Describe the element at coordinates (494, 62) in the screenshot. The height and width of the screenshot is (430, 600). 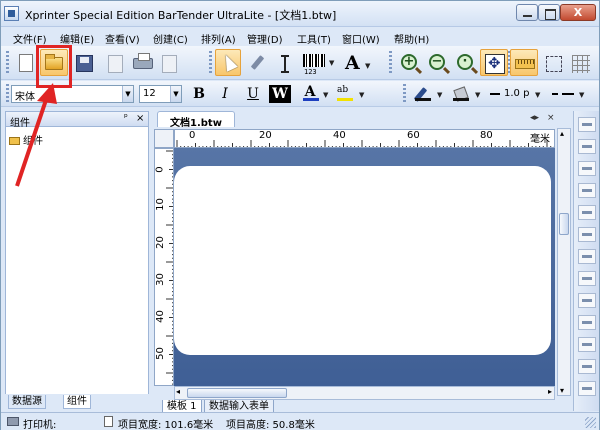
I see `fit-to-window-button` at that location.